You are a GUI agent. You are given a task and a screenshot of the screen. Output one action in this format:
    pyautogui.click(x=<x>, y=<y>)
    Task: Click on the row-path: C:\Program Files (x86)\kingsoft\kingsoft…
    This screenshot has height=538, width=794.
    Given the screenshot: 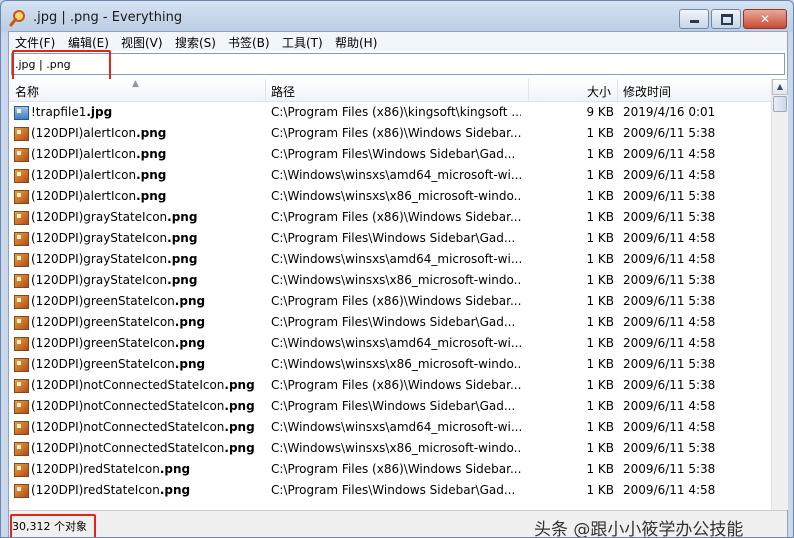 What is the action you would take?
    pyautogui.click(x=396, y=112)
    